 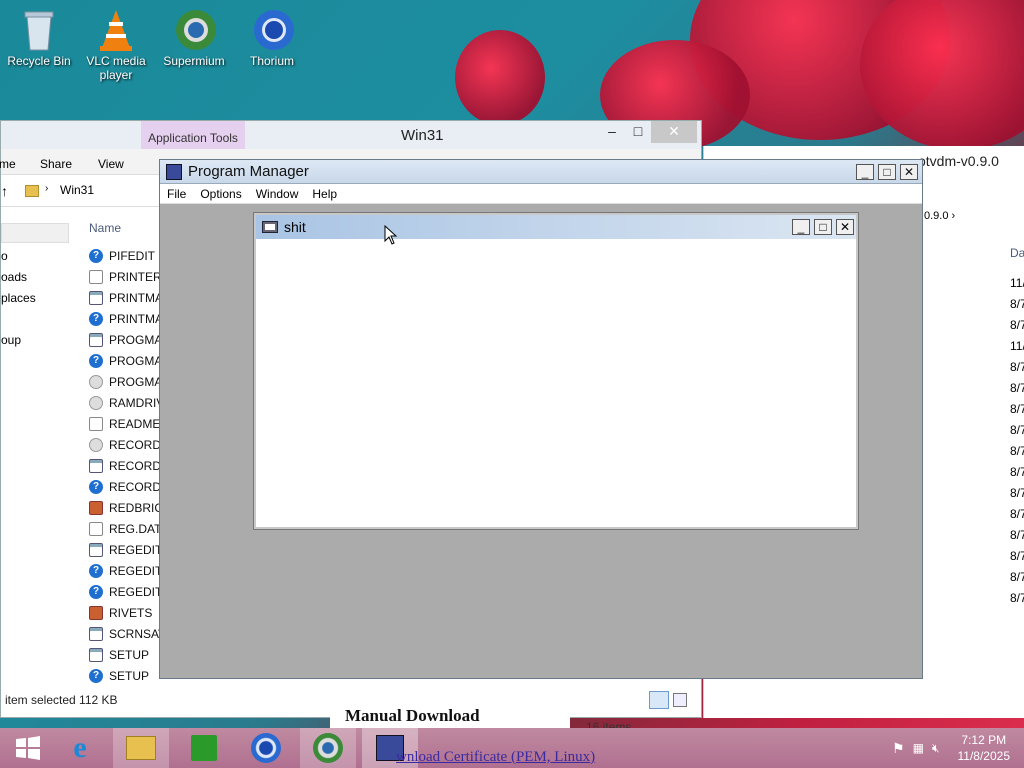 What do you see at coordinates (141, 748) in the screenshot?
I see `taskbar-explorer-button` at bounding box center [141, 748].